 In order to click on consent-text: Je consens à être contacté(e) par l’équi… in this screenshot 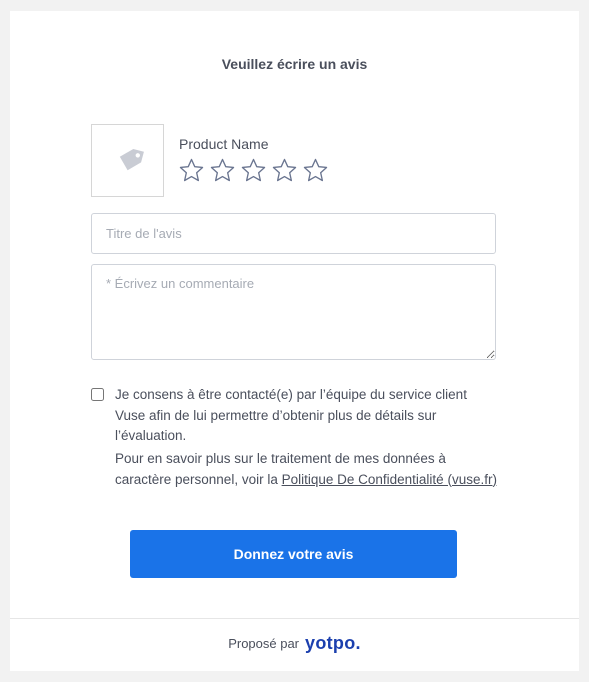, I will do `click(291, 415)`.